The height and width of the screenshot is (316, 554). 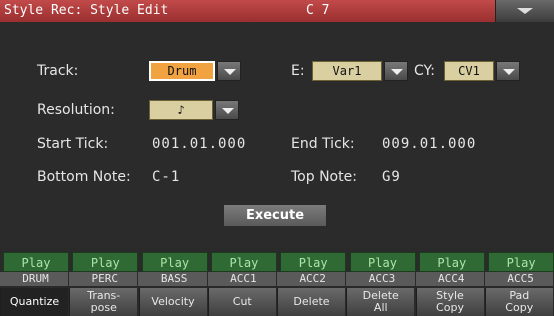 I want to click on track-name-label: ACC5, so click(x=521, y=279).